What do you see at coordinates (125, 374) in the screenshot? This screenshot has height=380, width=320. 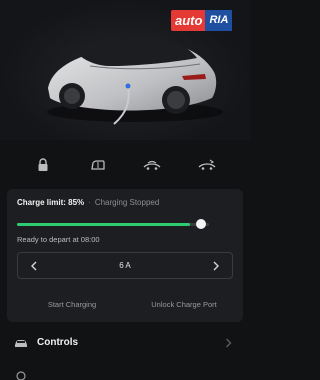 I see `next-menu-row` at bounding box center [125, 374].